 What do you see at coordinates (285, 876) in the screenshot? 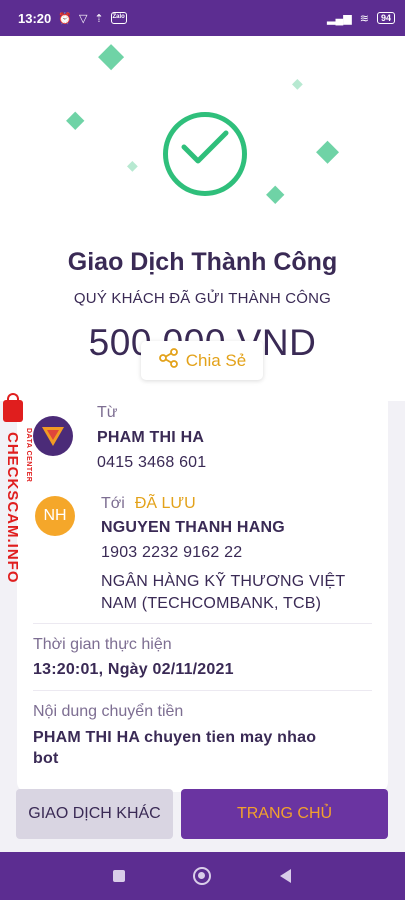
I see `back-icon` at bounding box center [285, 876].